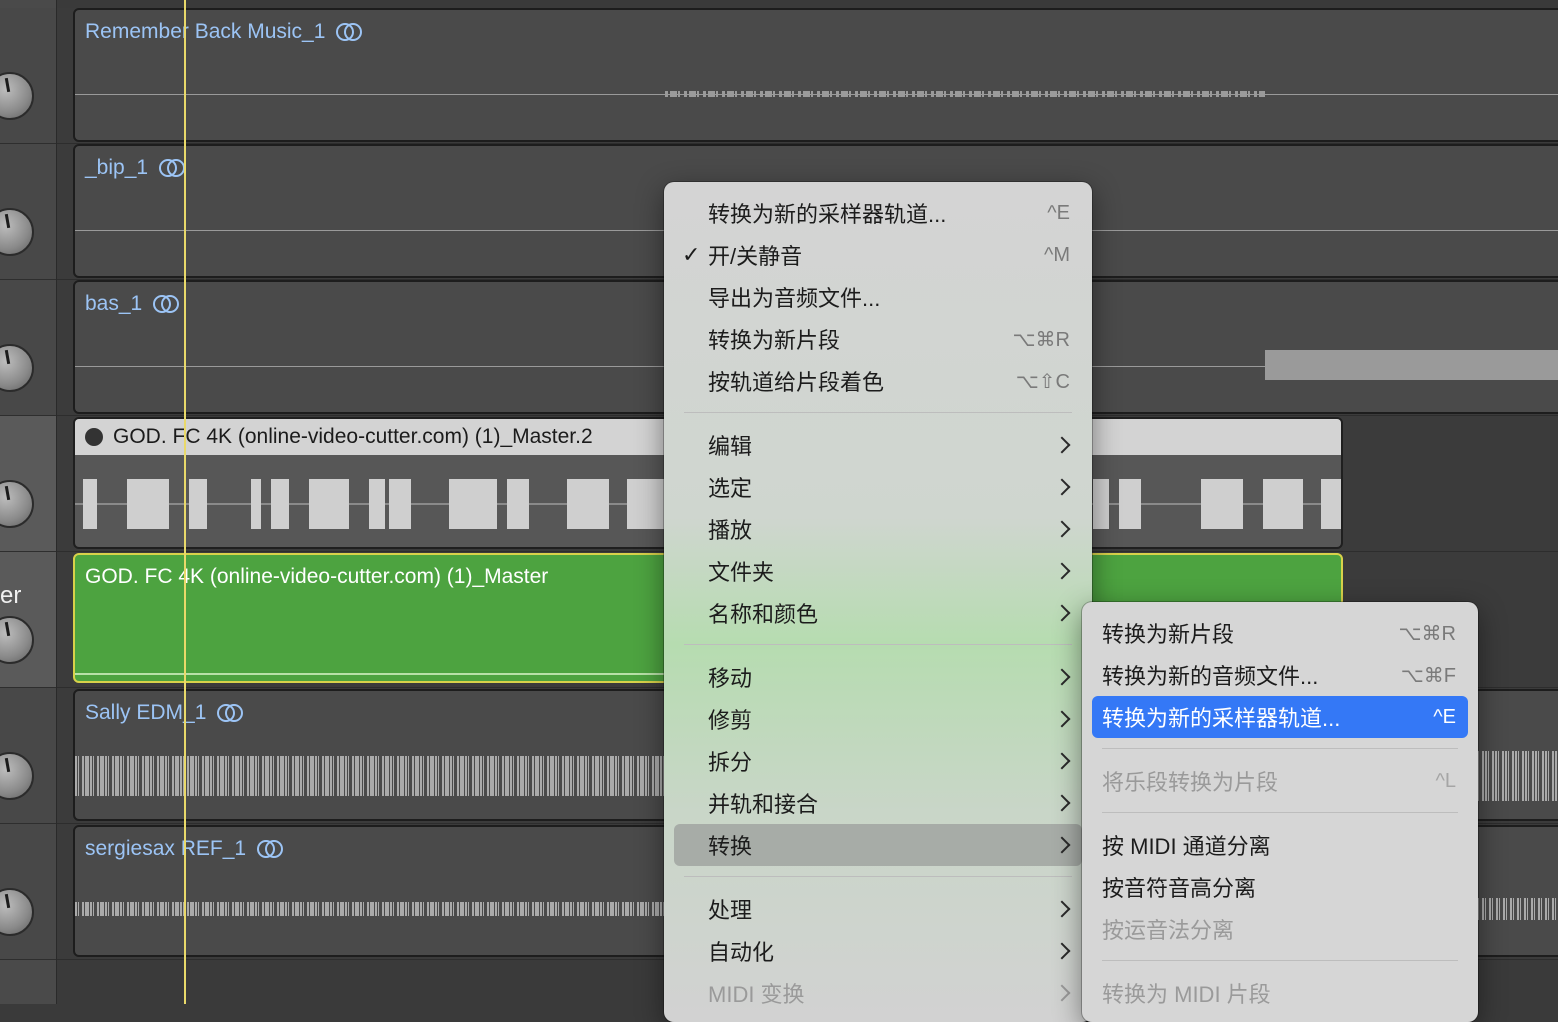 Image resolution: width=1558 pixels, height=1022 pixels. Describe the element at coordinates (117, 167) in the screenshot. I see `region-name: _bip_1` at that location.